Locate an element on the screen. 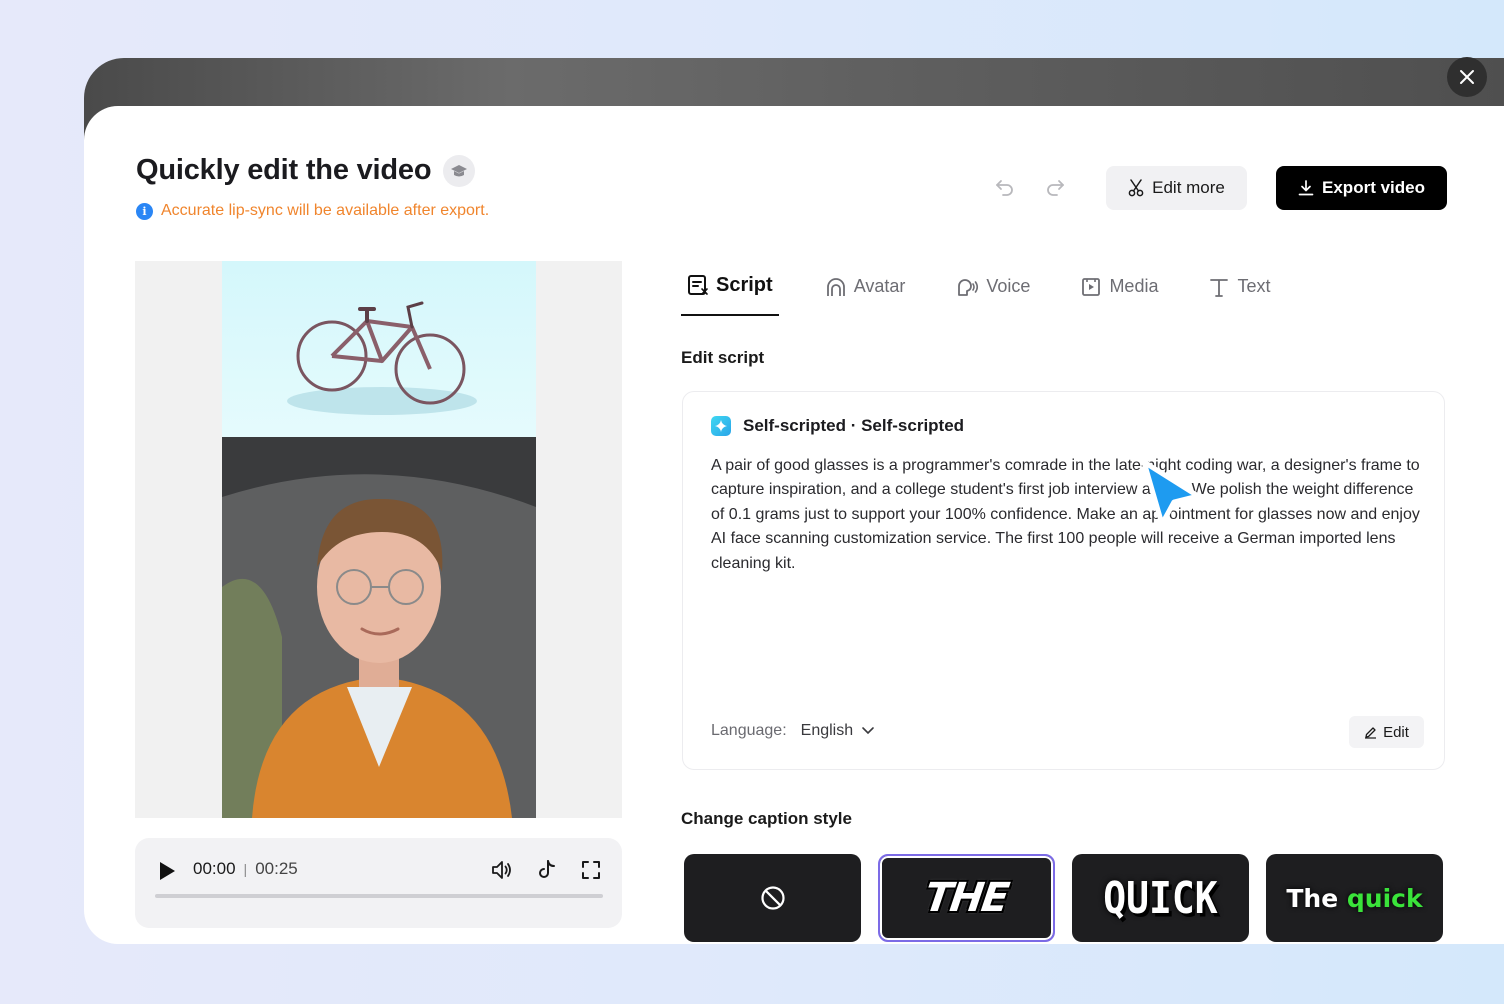 Image resolution: width=1504 pixels, height=1004 pixels. script-source: Self-scripted · Self-scripted is located at coordinates (837, 426).